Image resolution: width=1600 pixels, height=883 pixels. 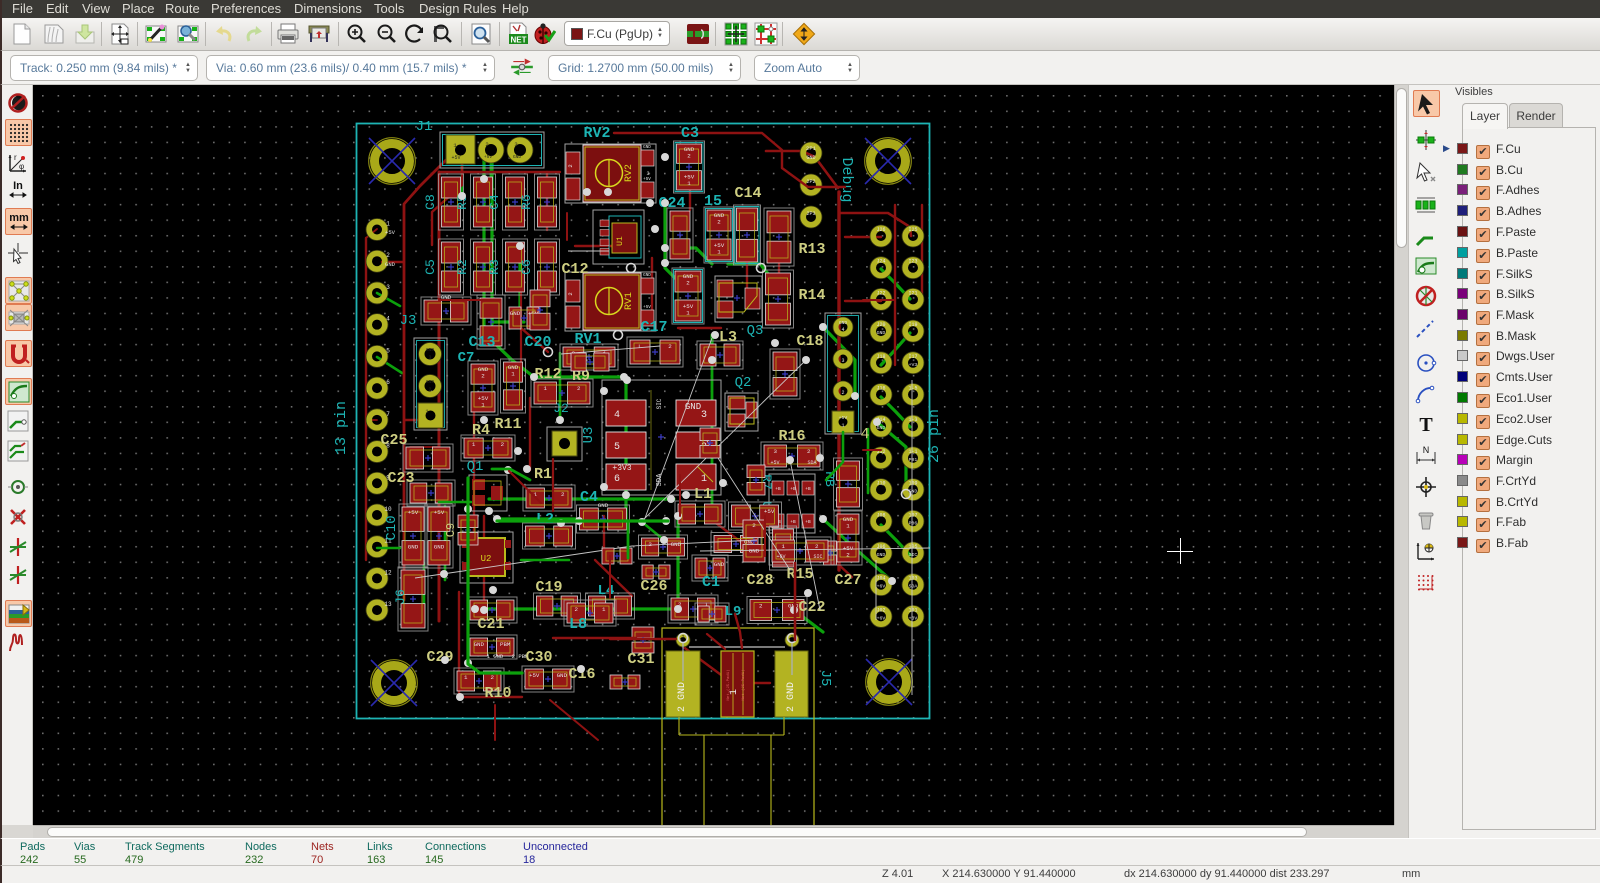 I want to click on svg-text: C26, so click(x=653, y=586).